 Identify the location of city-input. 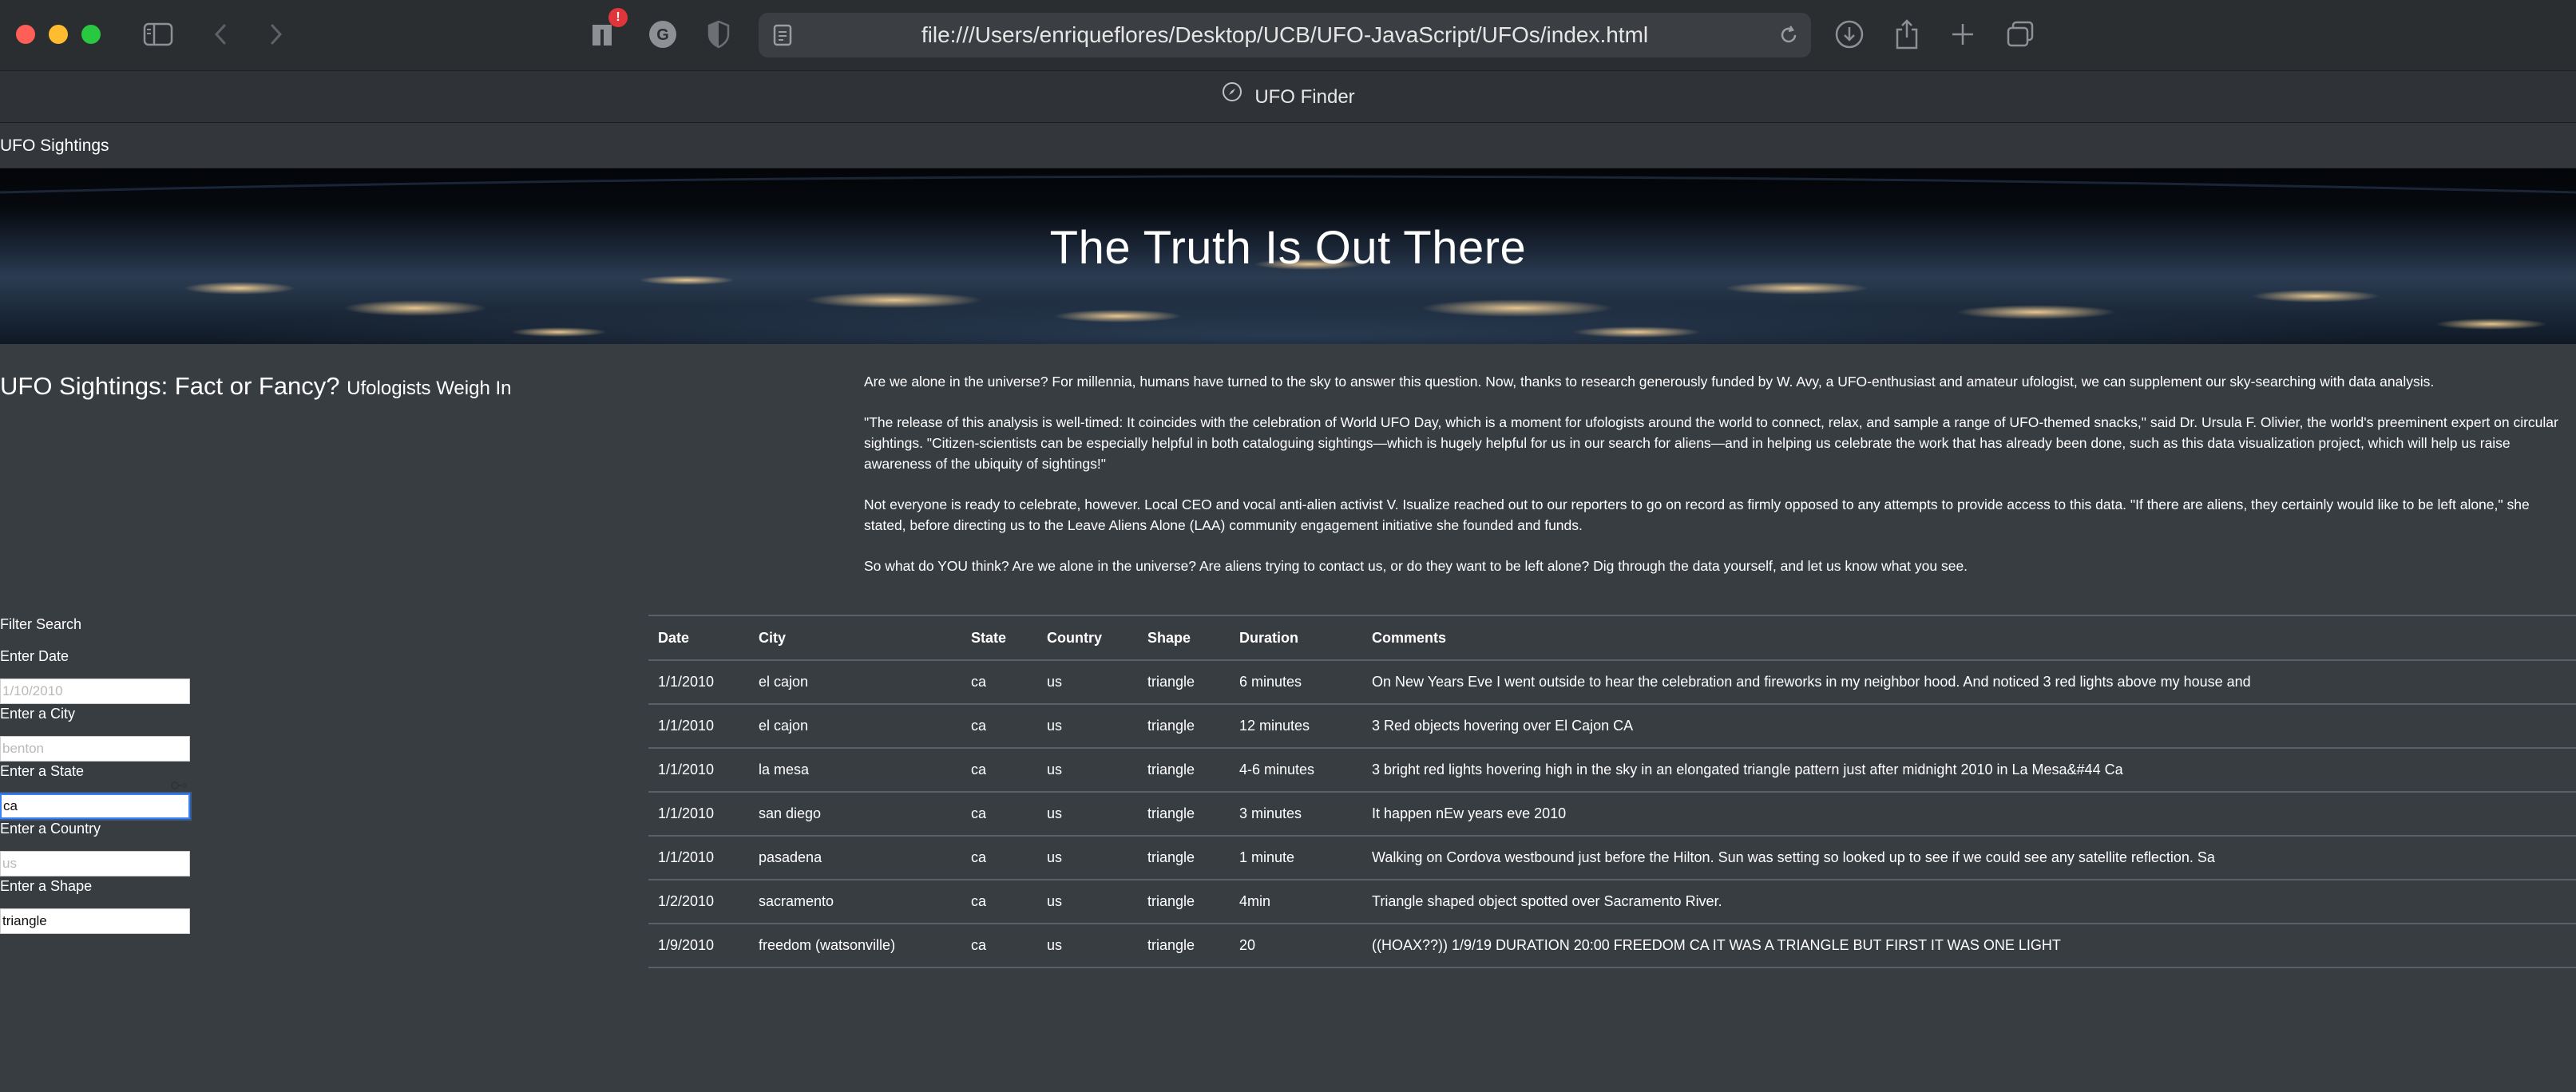
(95, 749).